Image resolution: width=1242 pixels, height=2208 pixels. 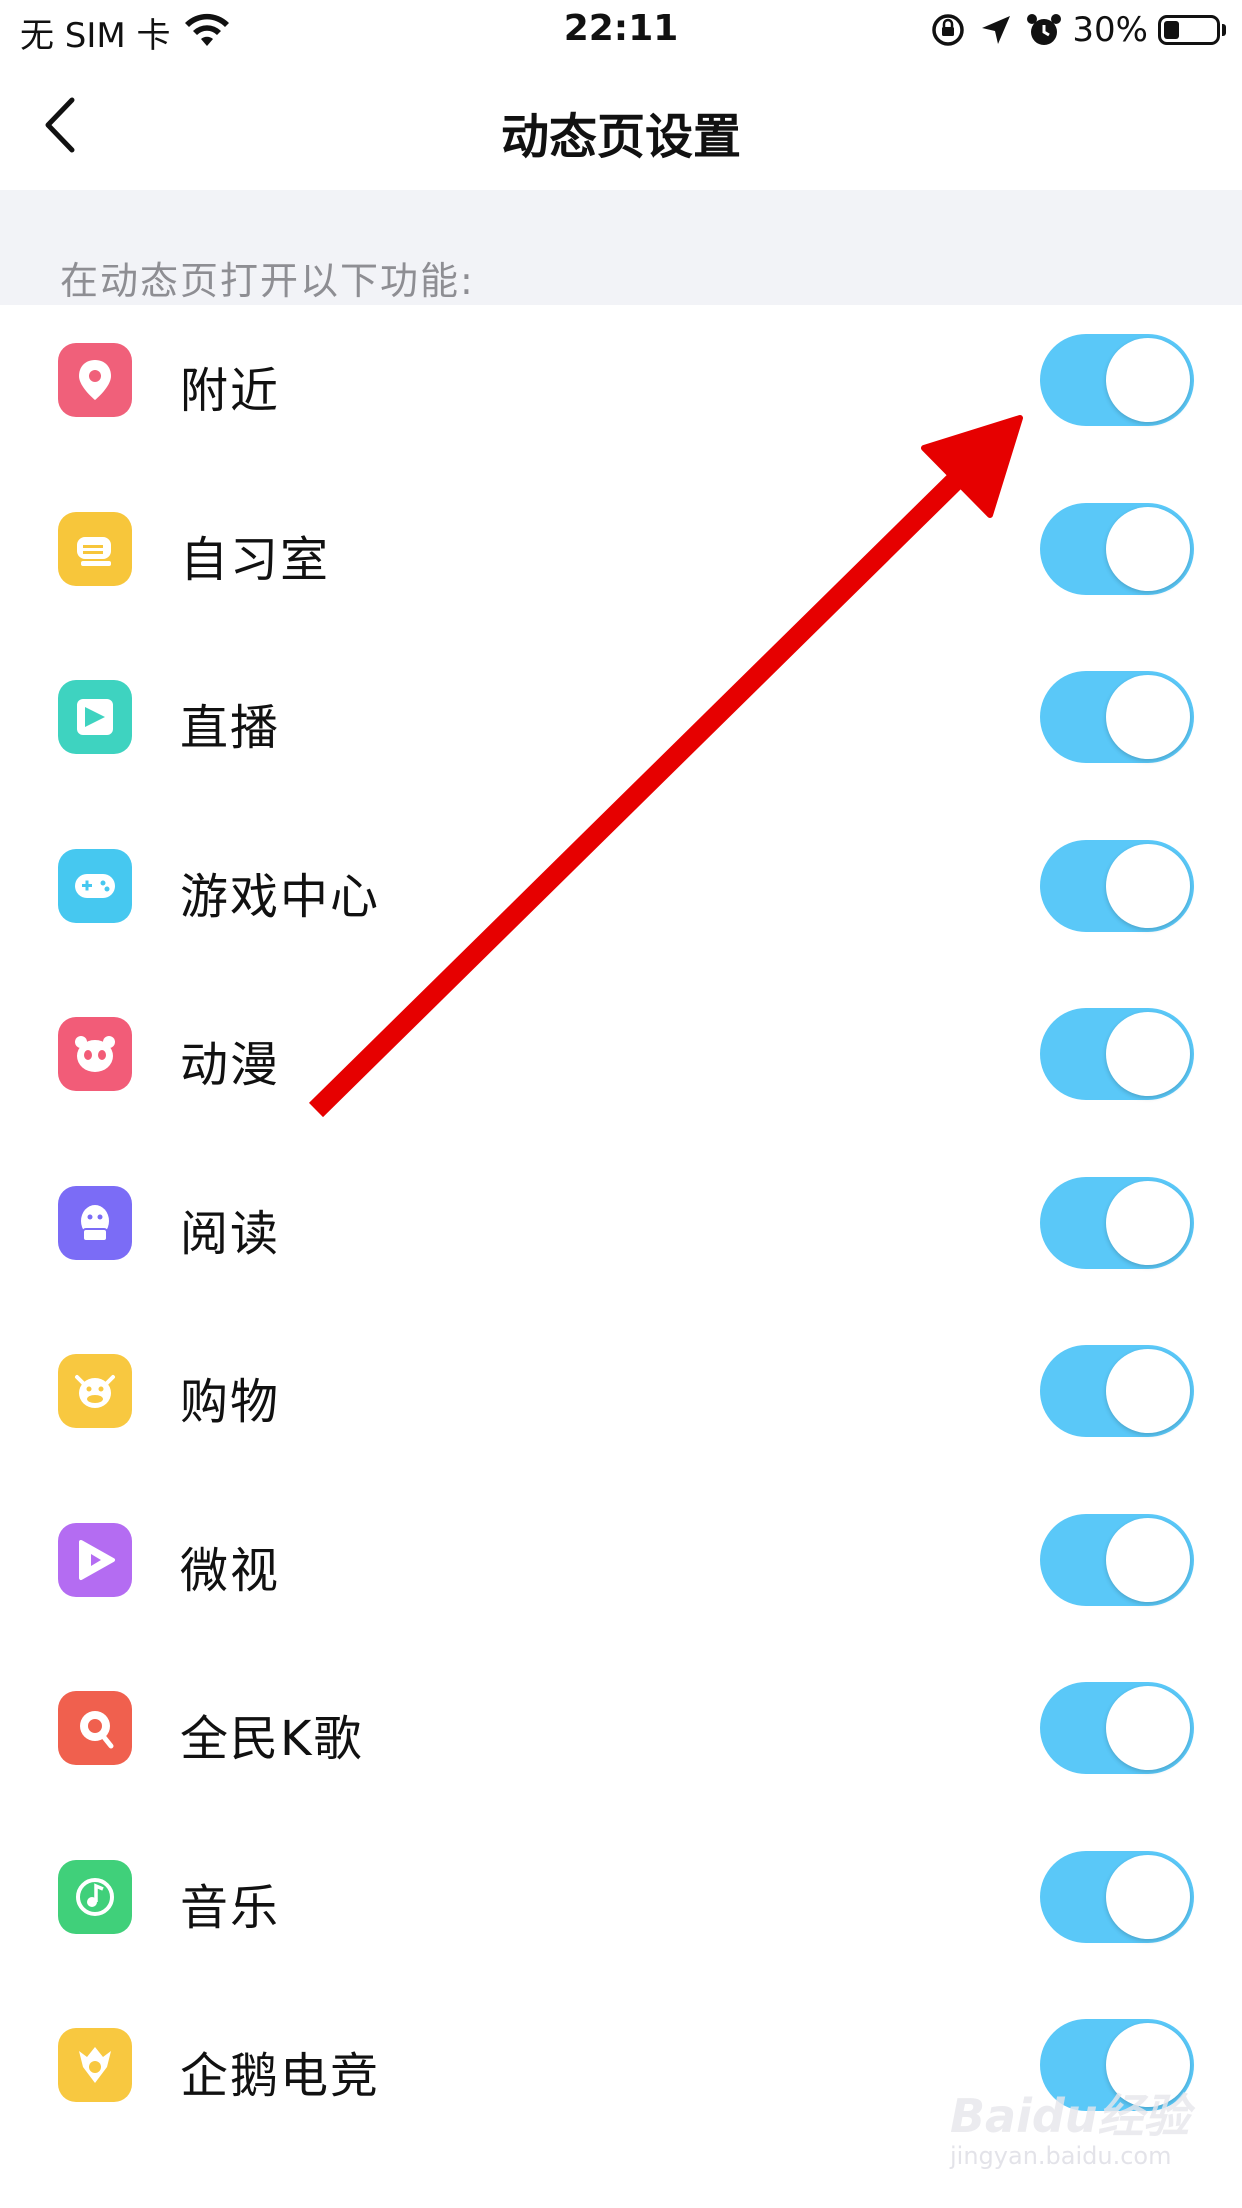 I want to click on list-item: 微视, so click(x=621, y=1569).